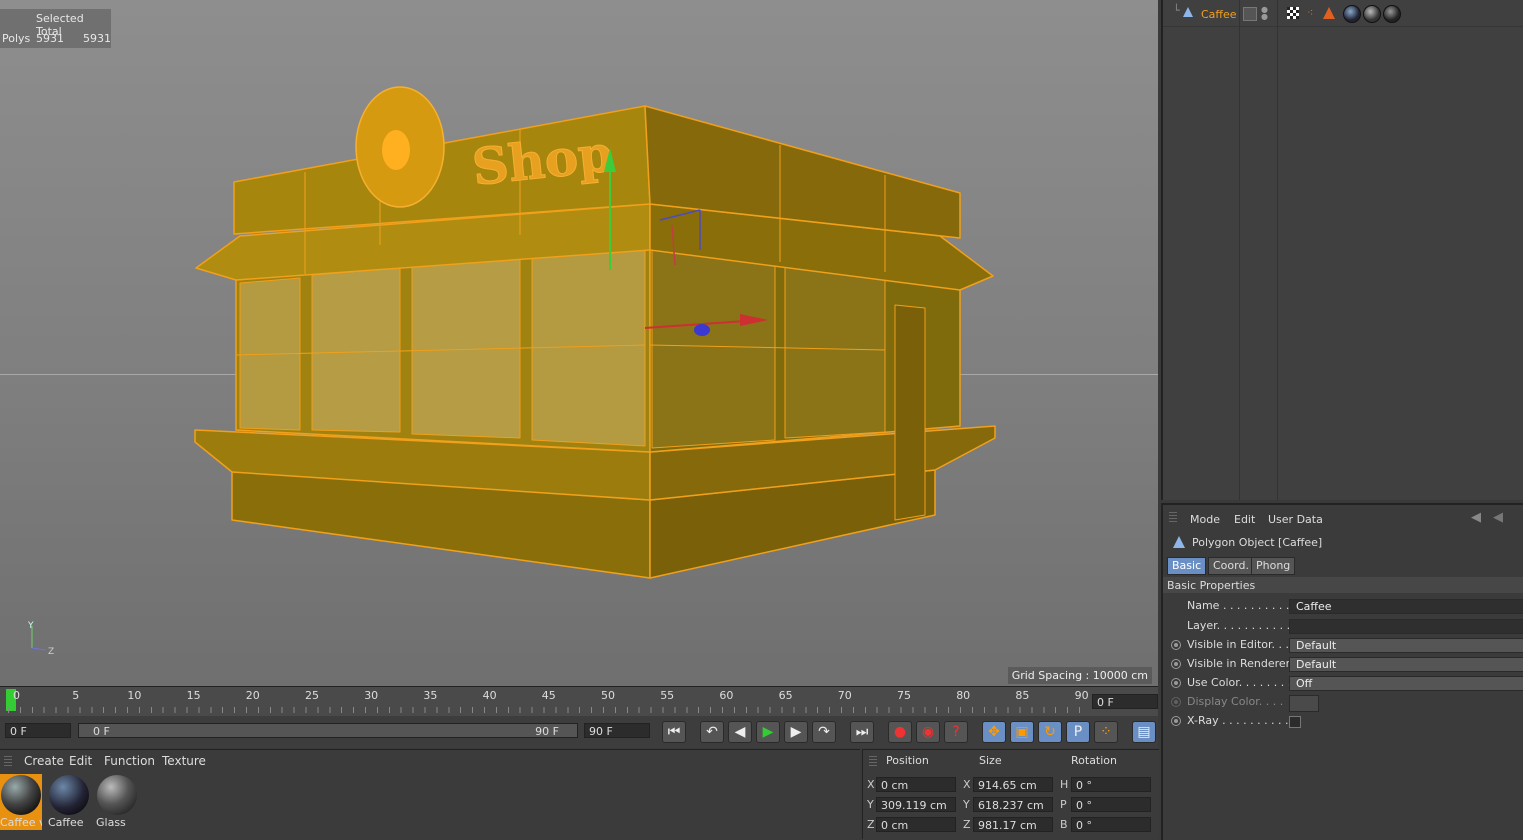 The width and height of the screenshot is (1523, 840). I want to click on start-frame-field: 0 F, so click(38, 730).